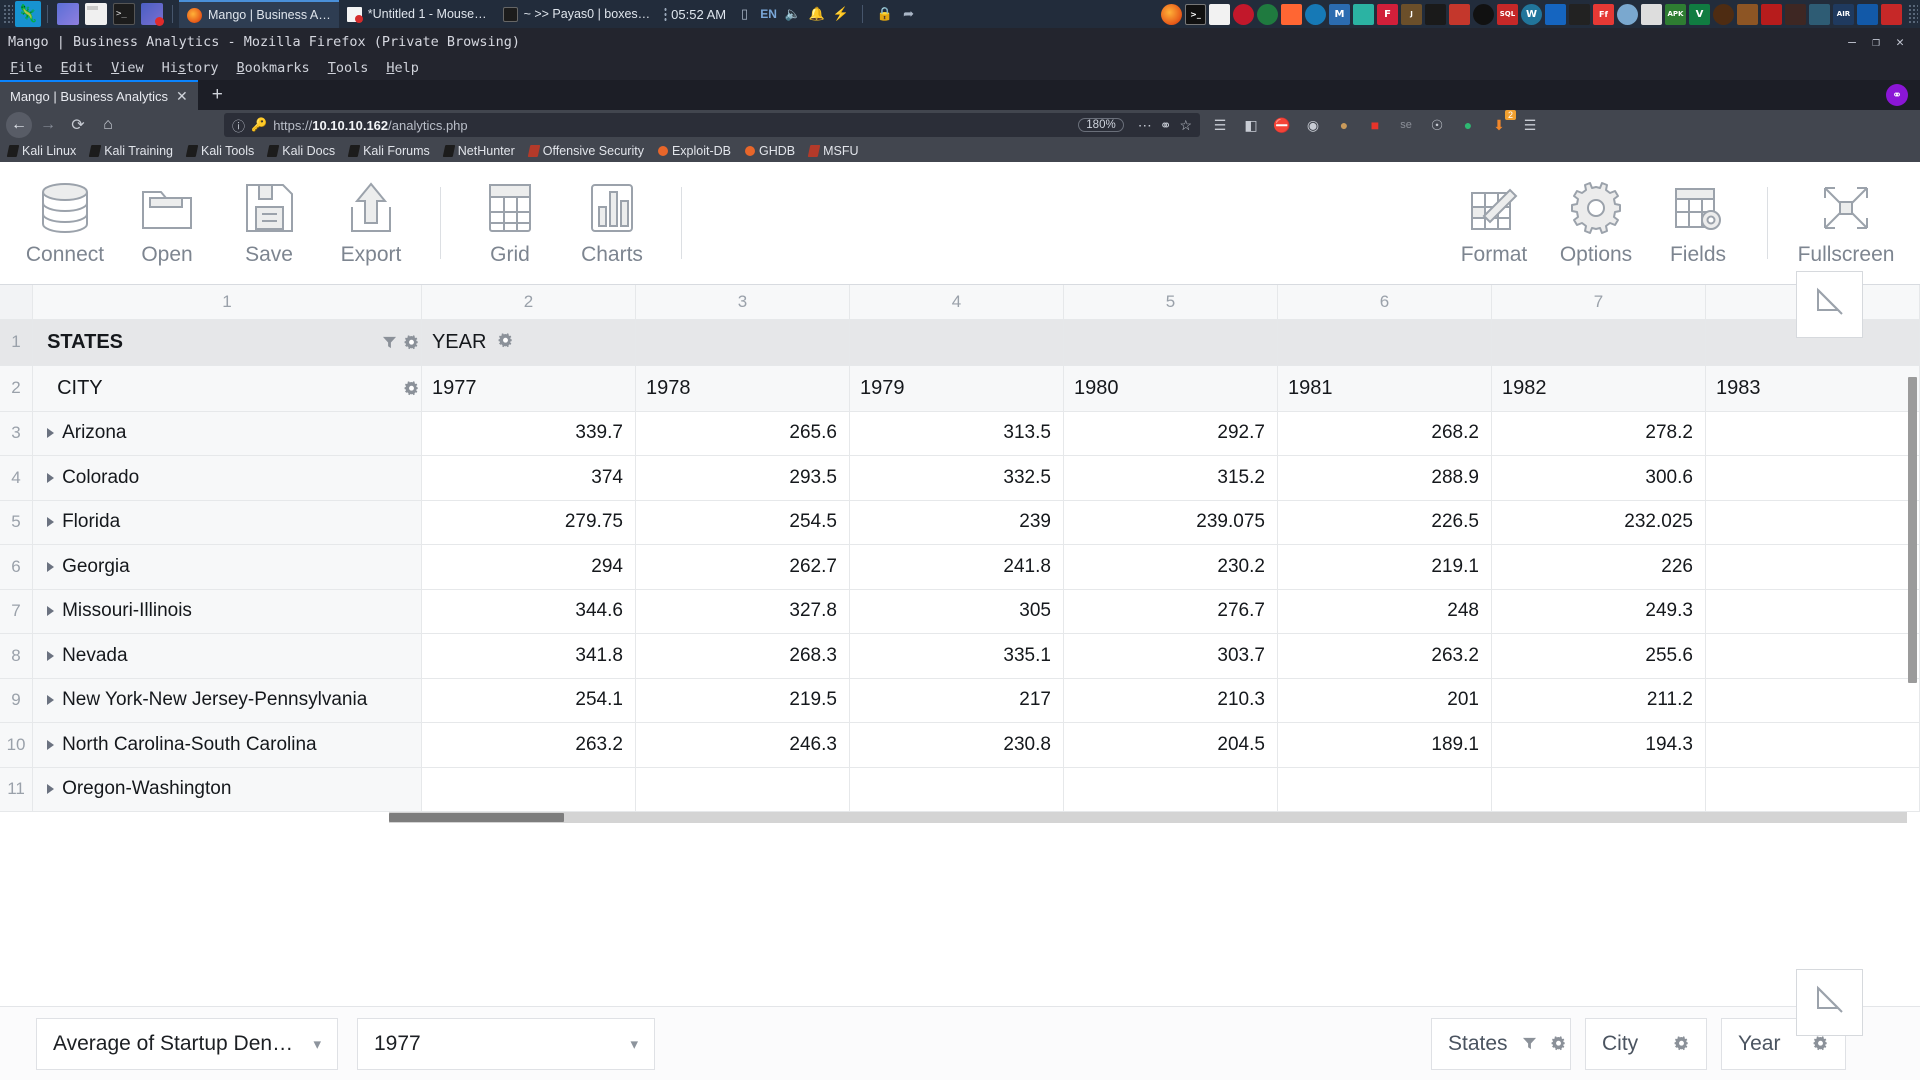 The width and height of the screenshot is (1920, 1080). I want to click on forward-button: →, so click(48, 125).